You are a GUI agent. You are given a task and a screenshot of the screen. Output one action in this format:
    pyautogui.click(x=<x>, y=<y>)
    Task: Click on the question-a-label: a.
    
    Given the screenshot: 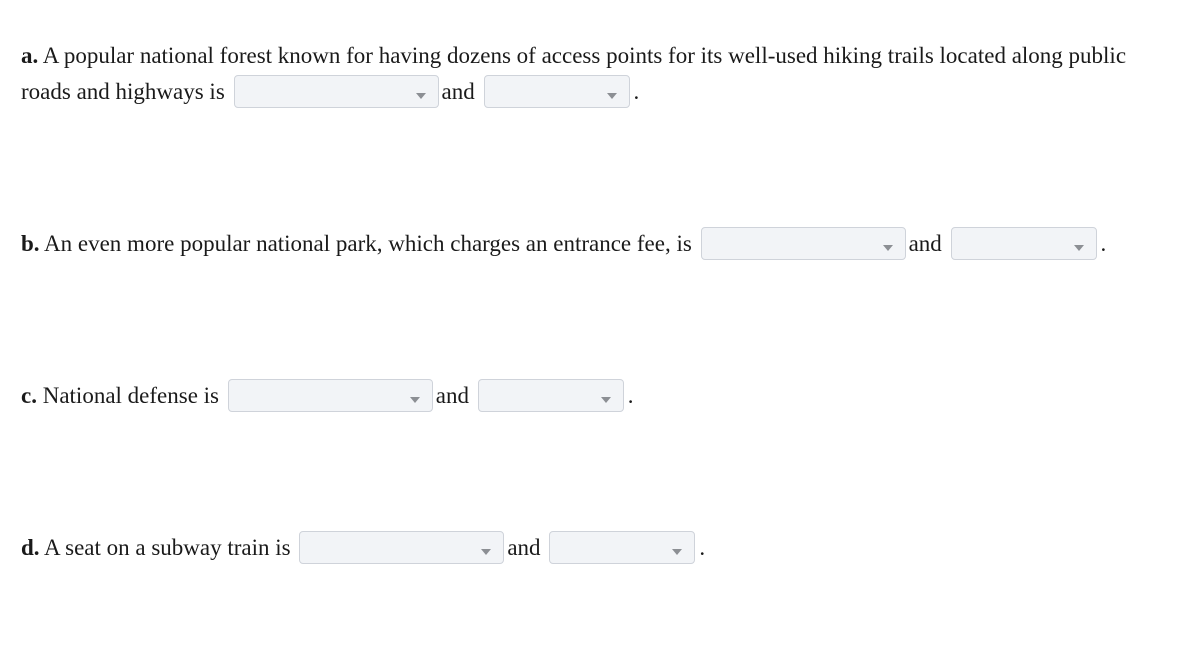 What is the action you would take?
    pyautogui.click(x=30, y=55)
    